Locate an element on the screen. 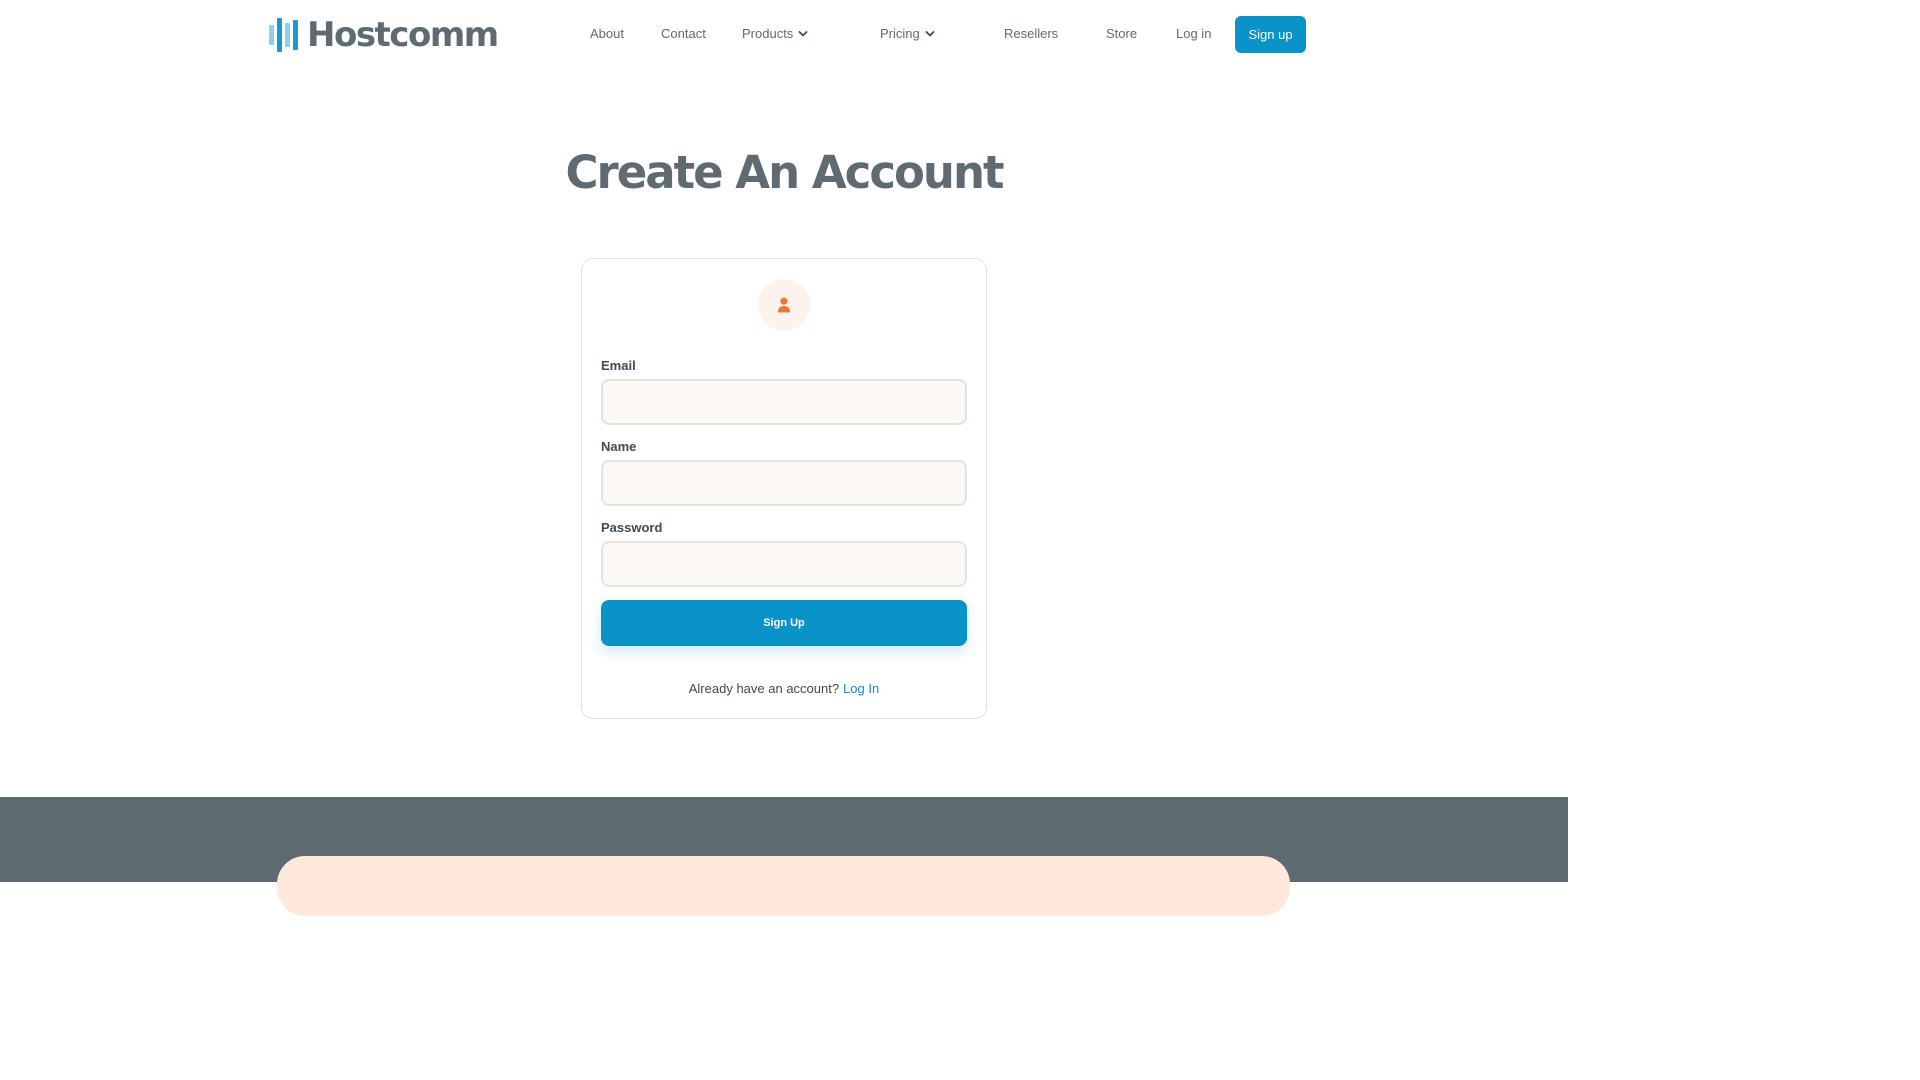 This screenshot has height=1080, width=1920. nav-contact-label: Contact is located at coordinates (683, 33).